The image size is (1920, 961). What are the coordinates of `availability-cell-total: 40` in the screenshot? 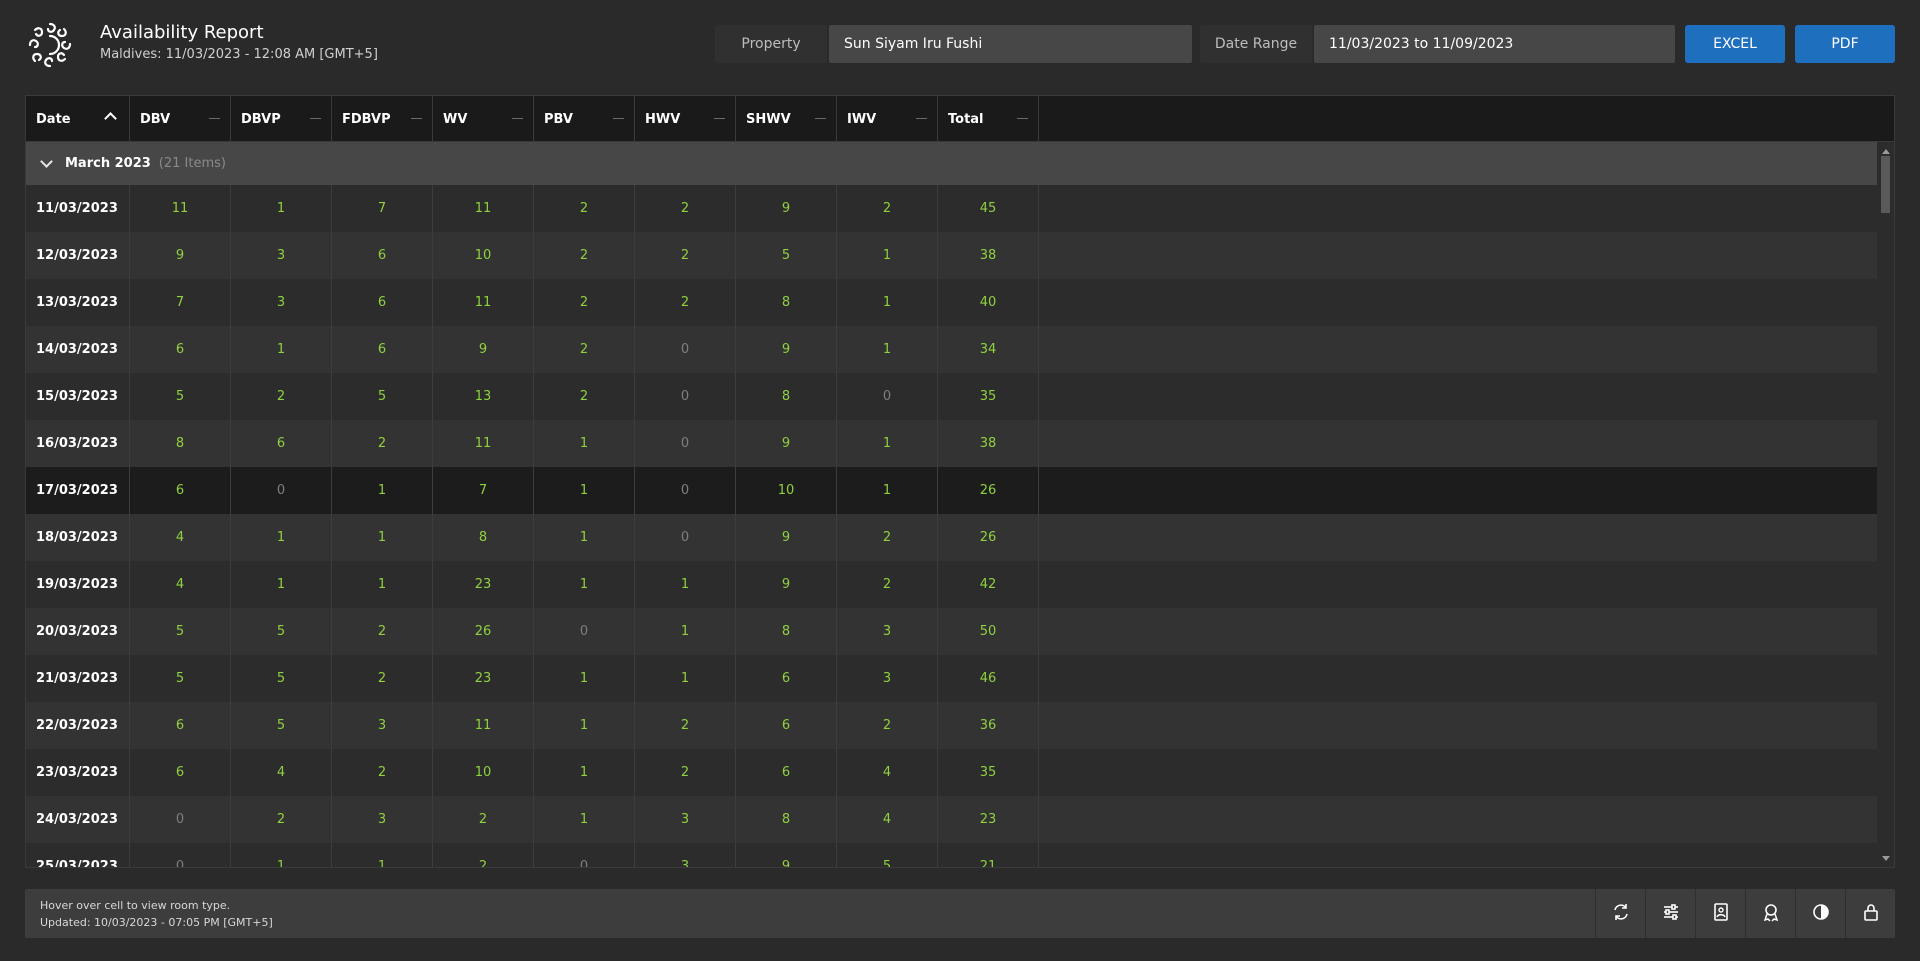 It's located at (988, 302).